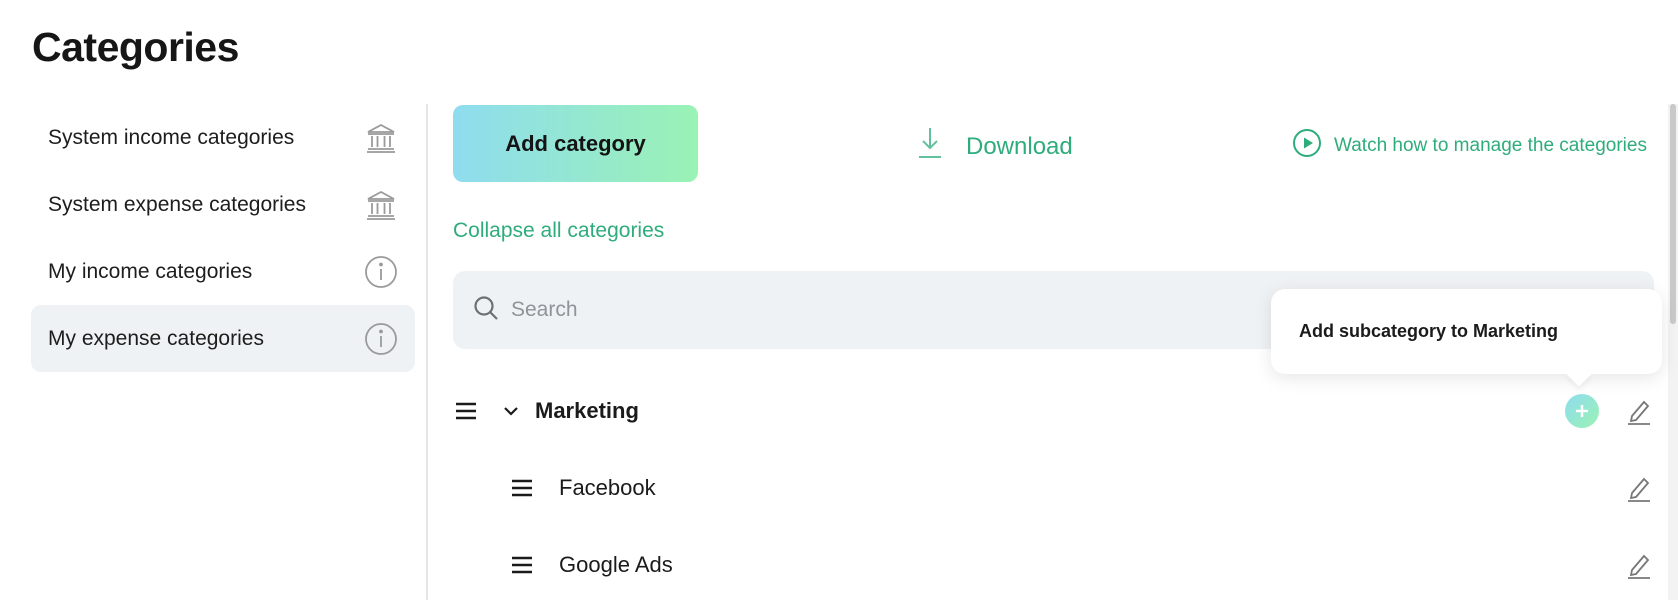 This screenshot has height=600, width=1678. I want to click on sidebar-item-label: My income categories, so click(150, 271).